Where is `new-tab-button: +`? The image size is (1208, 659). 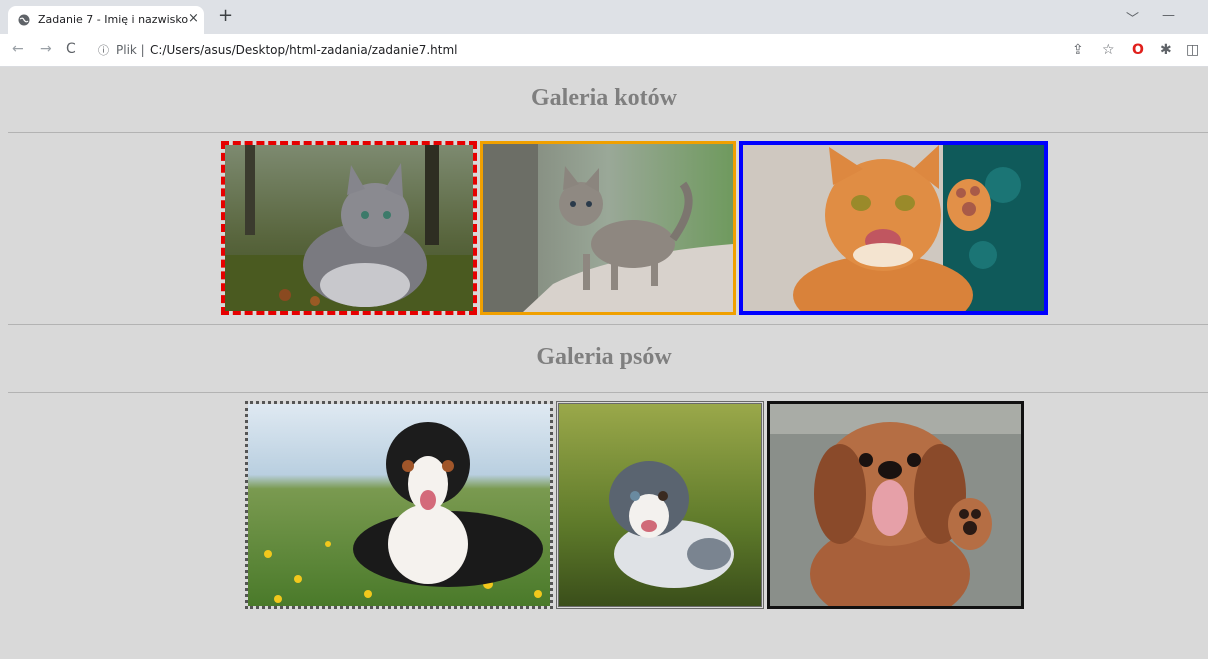 new-tab-button: + is located at coordinates (225, 16).